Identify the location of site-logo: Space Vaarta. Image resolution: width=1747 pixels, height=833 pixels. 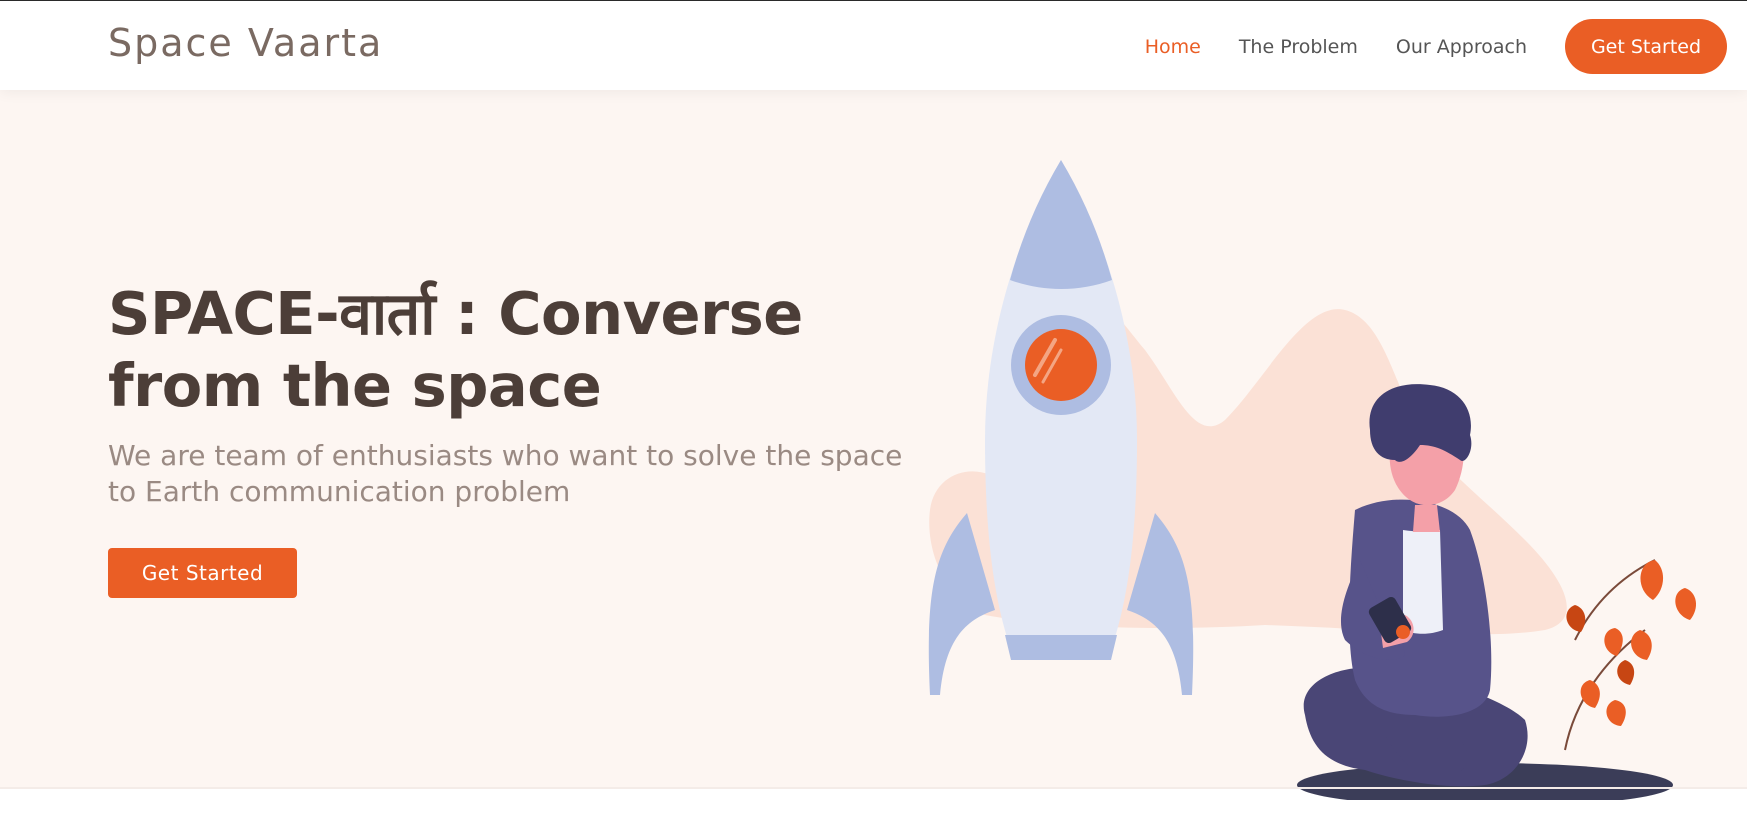
(245, 43).